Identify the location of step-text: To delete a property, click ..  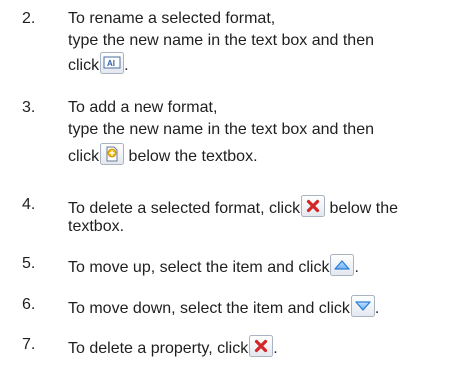
(263, 346).